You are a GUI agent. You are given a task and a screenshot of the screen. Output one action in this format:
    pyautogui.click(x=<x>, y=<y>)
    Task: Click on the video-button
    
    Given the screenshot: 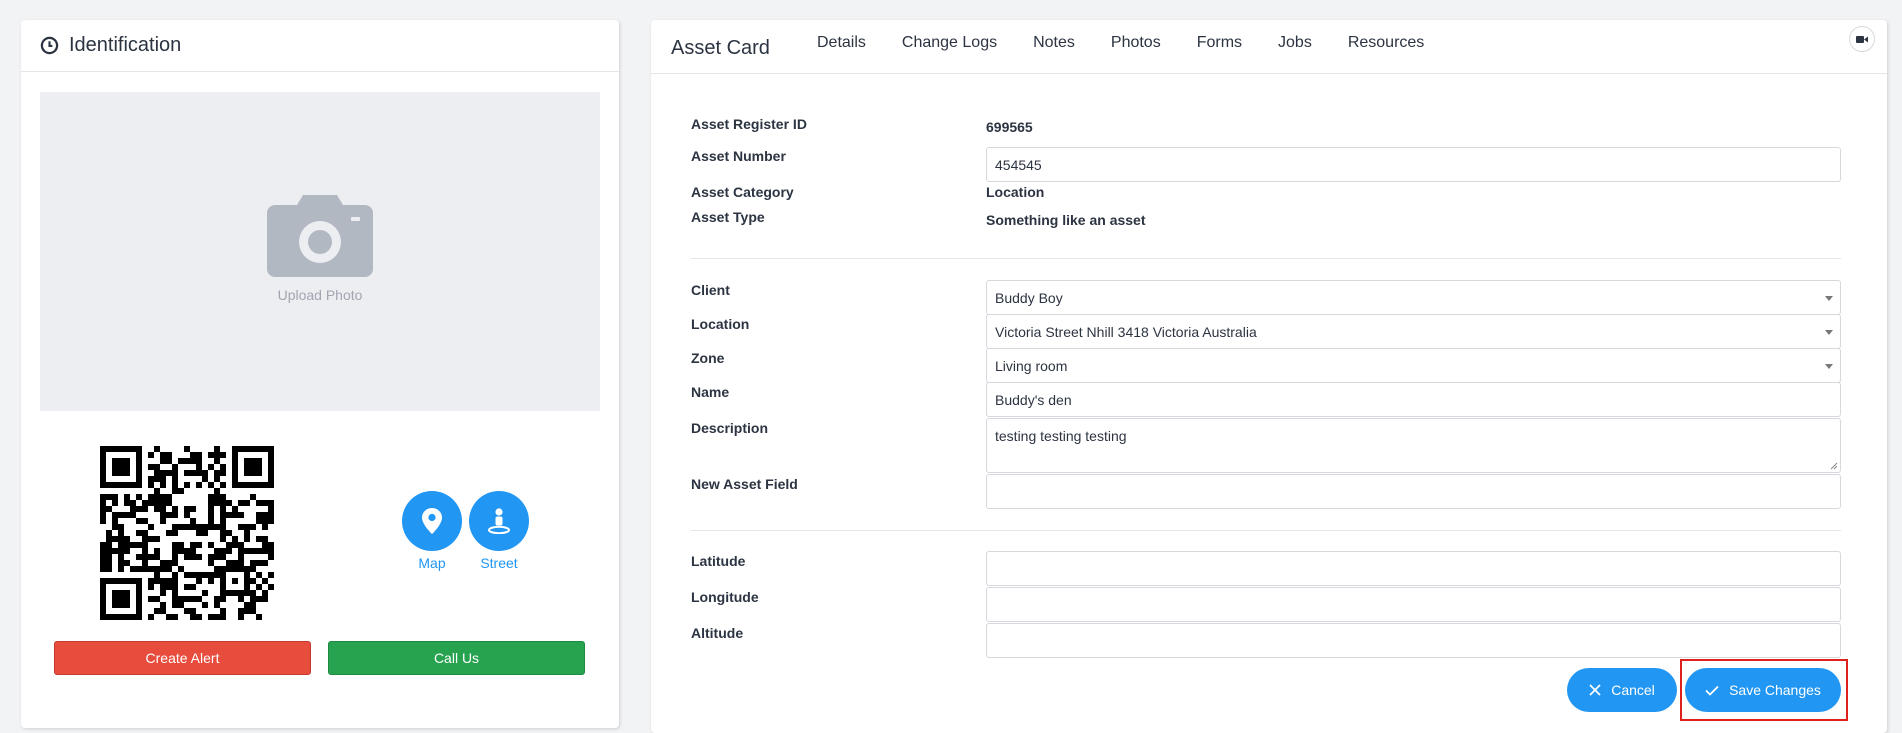 What is the action you would take?
    pyautogui.click(x=1862, y=39)
    